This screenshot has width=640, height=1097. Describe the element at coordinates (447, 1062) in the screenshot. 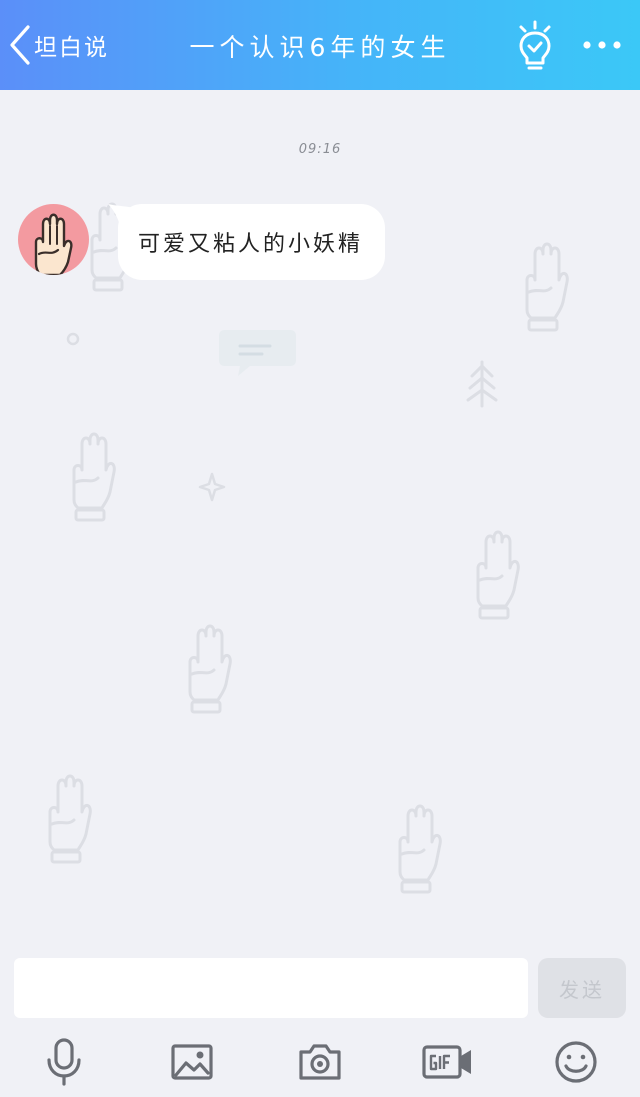

I see `gif-icon` at that location.